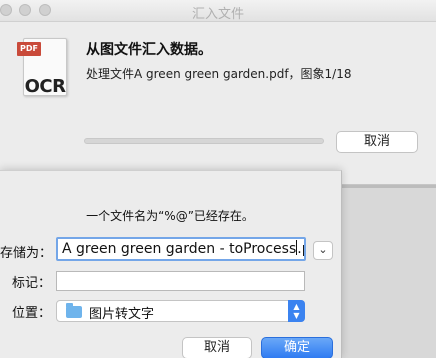 Image resolution: width=436 pixels, height=358 pixels. What do you see at coordinates (180, 311) in the screenshot?
I see `location-popup: 图片转文字 ▲ ▼` at bounding box center [180, 311].